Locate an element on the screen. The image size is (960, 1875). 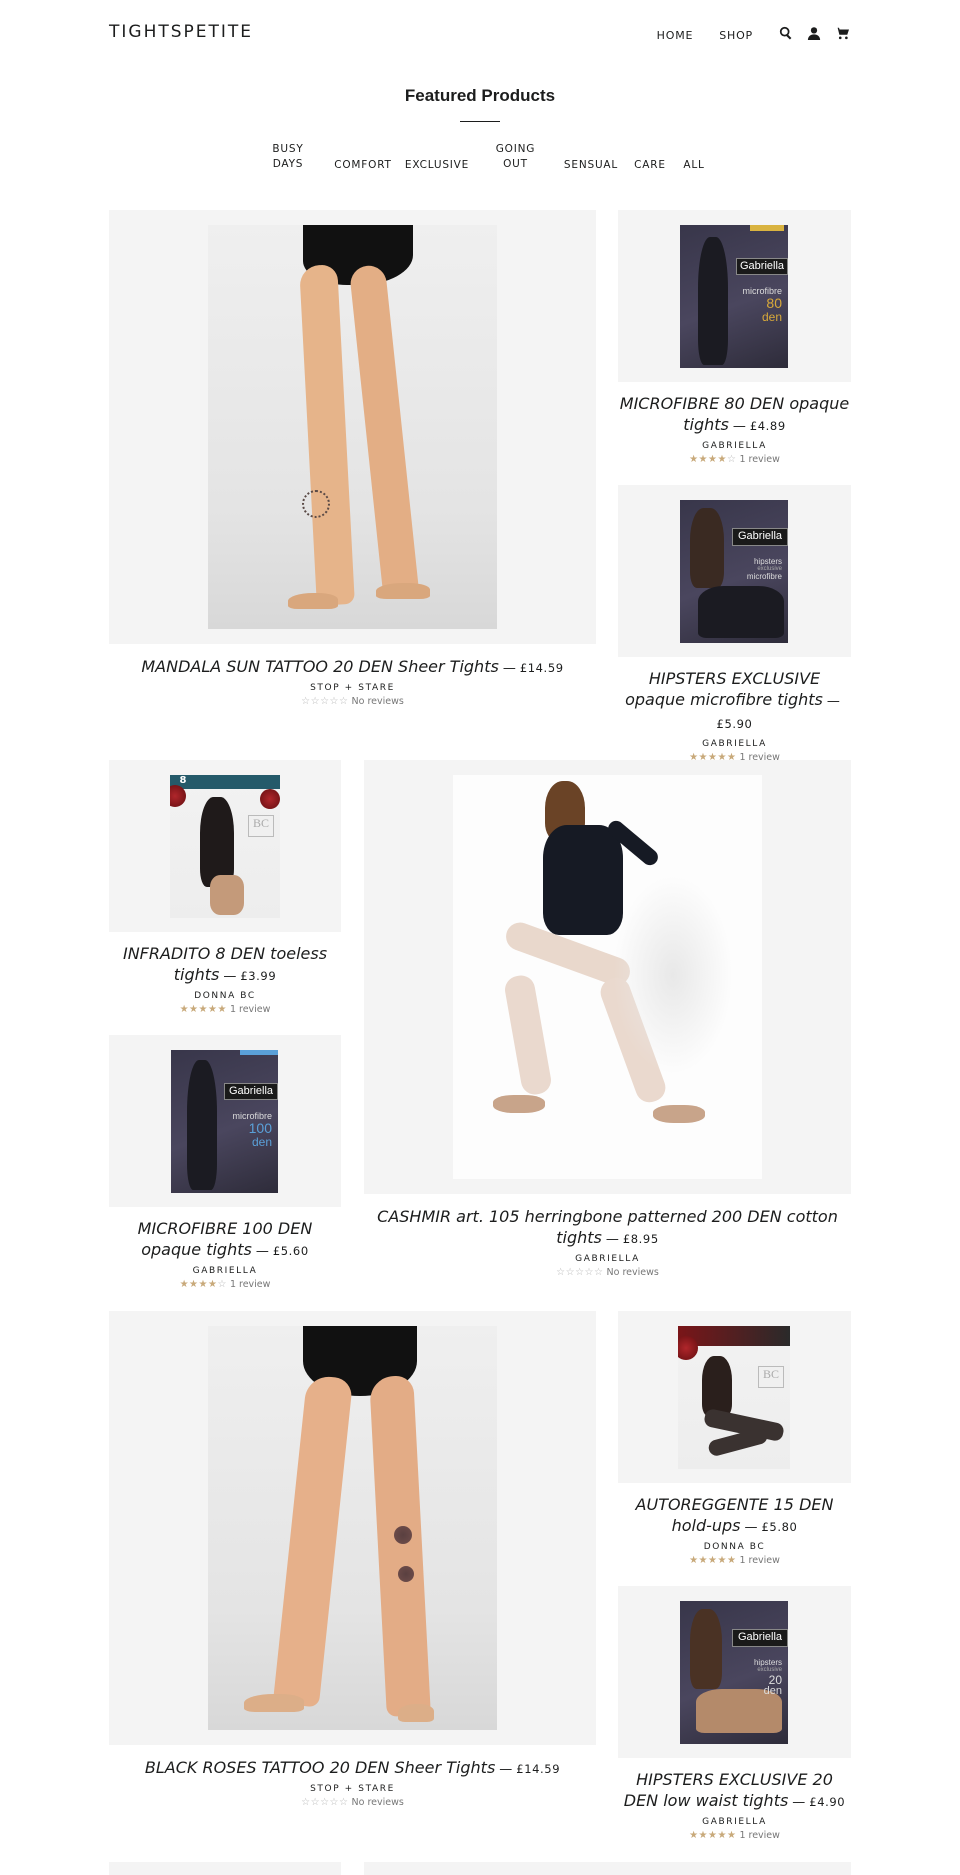
filter-exclusive: EXCLUSIVE is located at coordinates (437, 165).